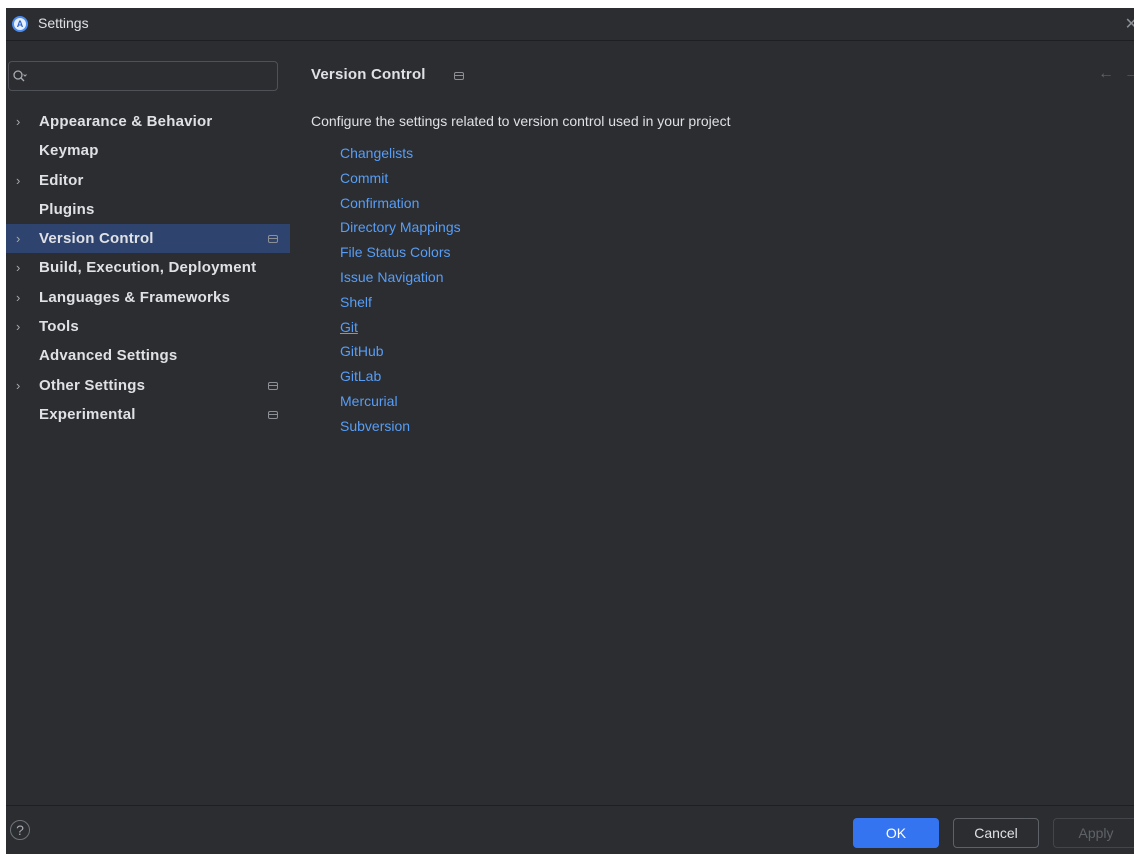 The image size is (1134, 854). Describe the element at coordinates (61, 180) in the screenshot. I see `sidebar-item-label: Editor` at that location.